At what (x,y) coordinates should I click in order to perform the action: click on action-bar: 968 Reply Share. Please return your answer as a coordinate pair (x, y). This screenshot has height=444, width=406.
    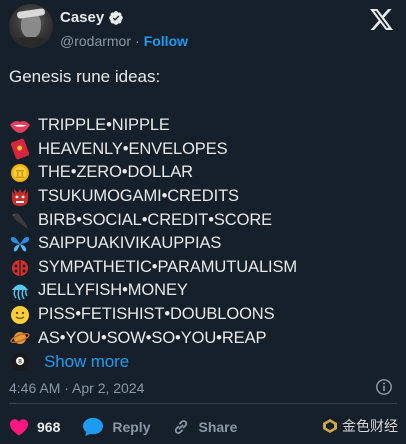
    Looking at the image, I should click on (134, 427).